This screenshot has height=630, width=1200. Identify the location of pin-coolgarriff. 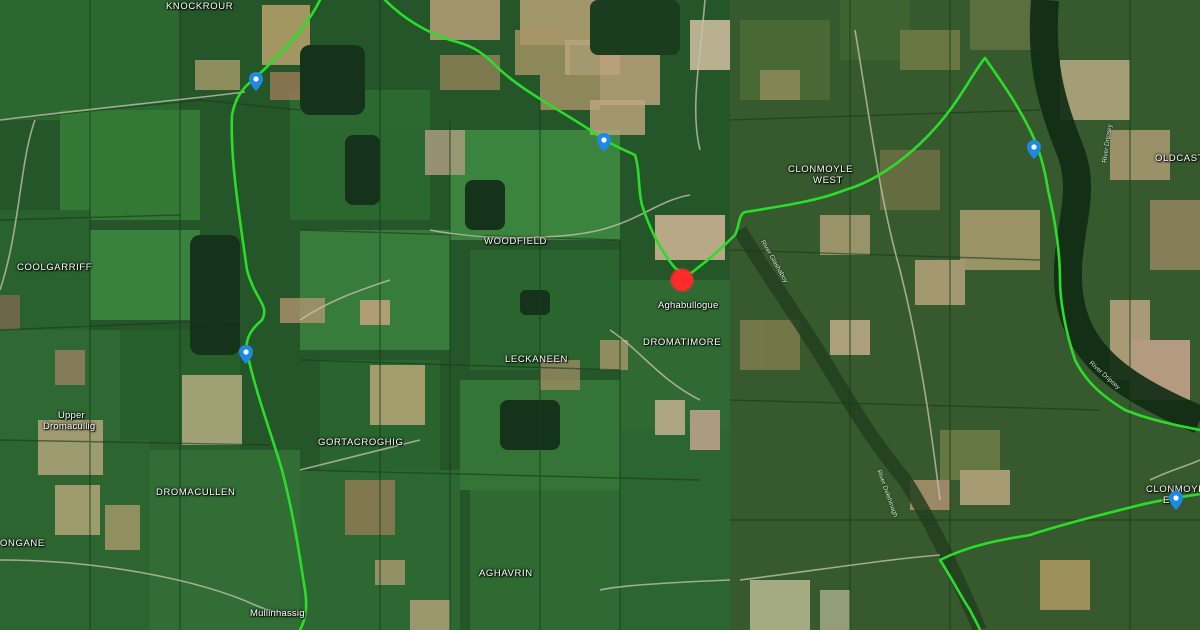
(246, 354).